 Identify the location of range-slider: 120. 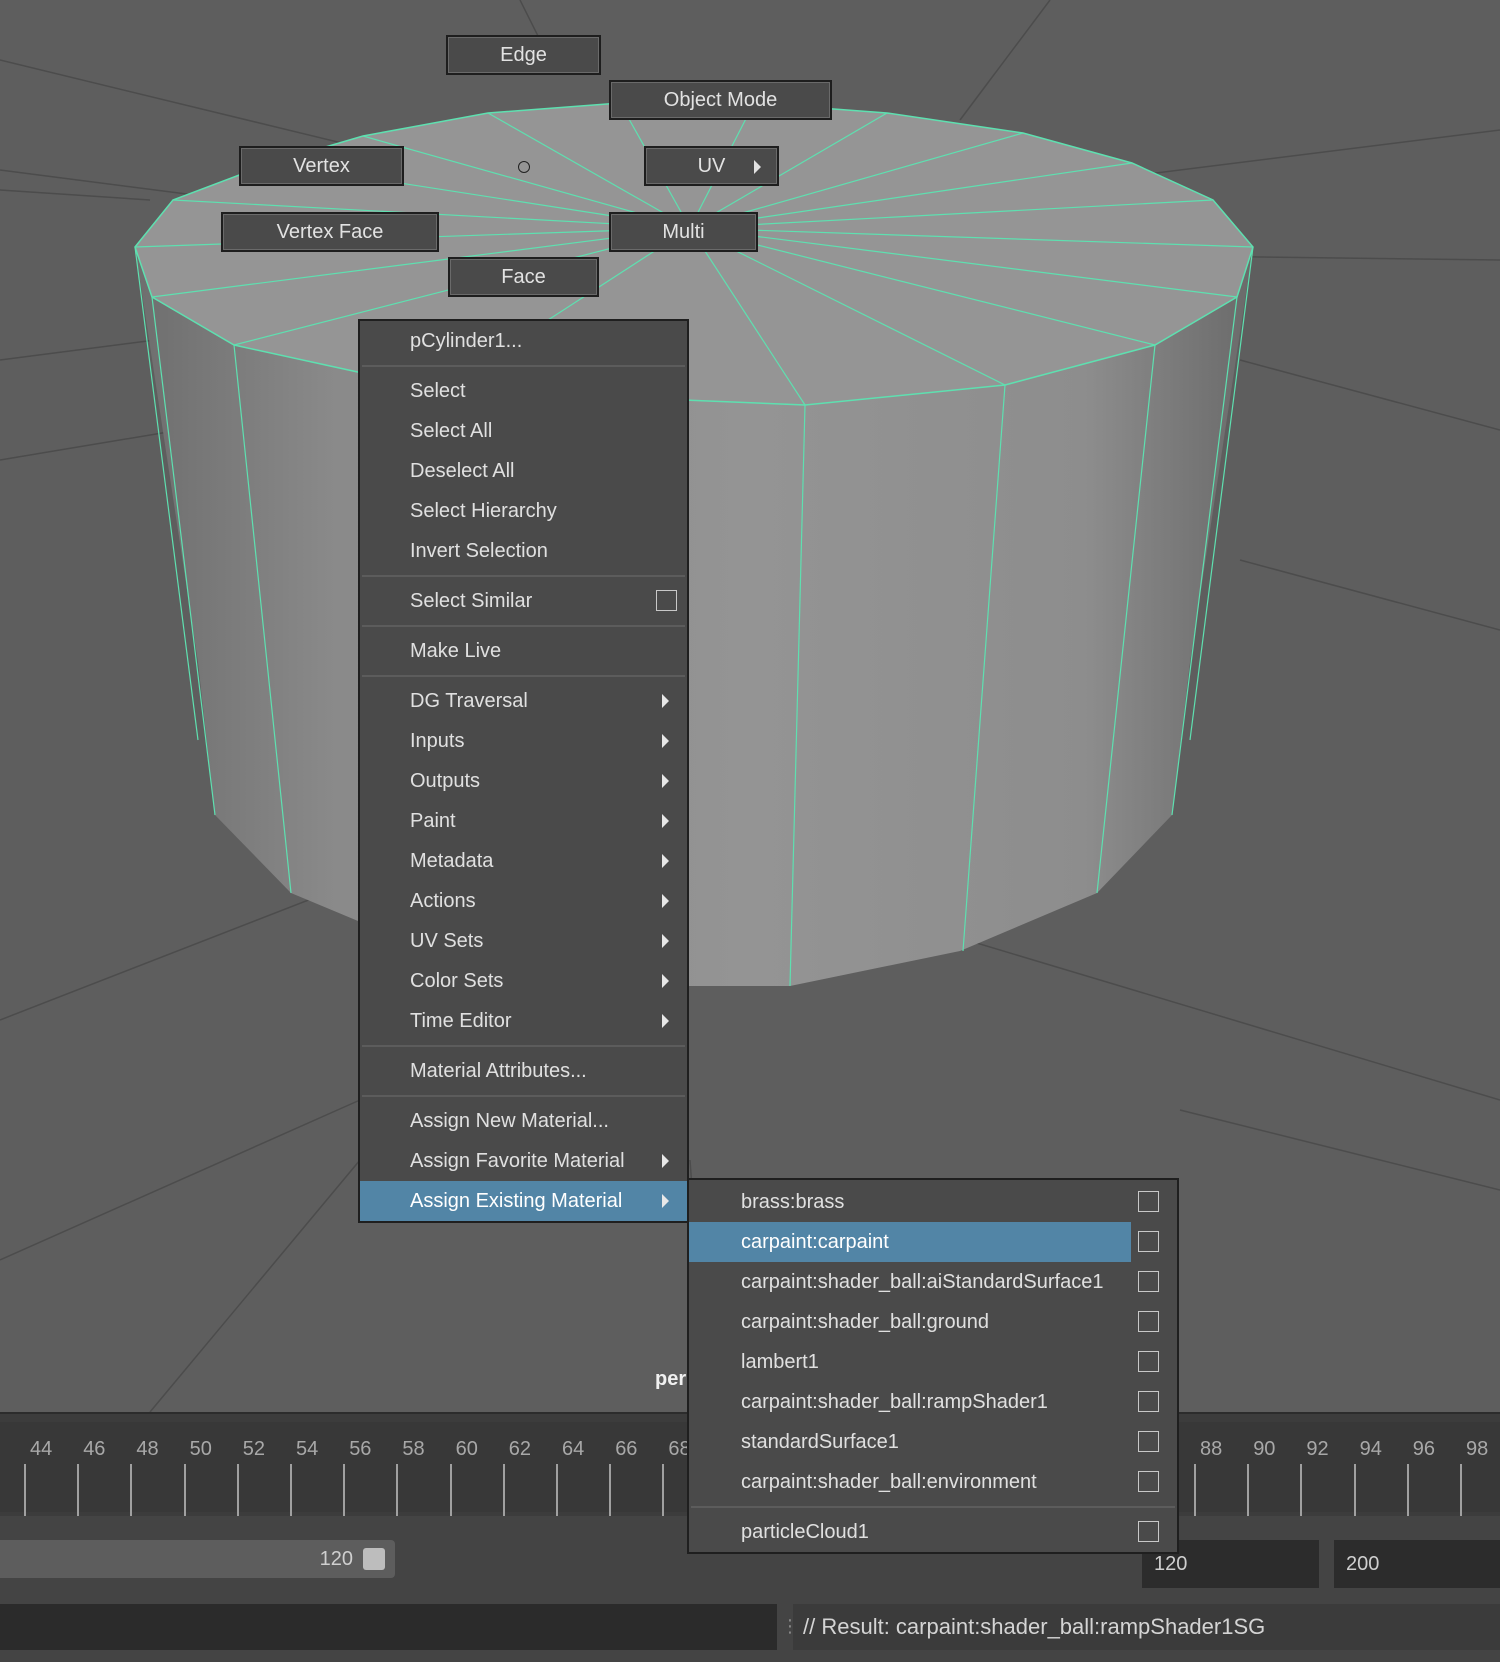
(197, 1559).